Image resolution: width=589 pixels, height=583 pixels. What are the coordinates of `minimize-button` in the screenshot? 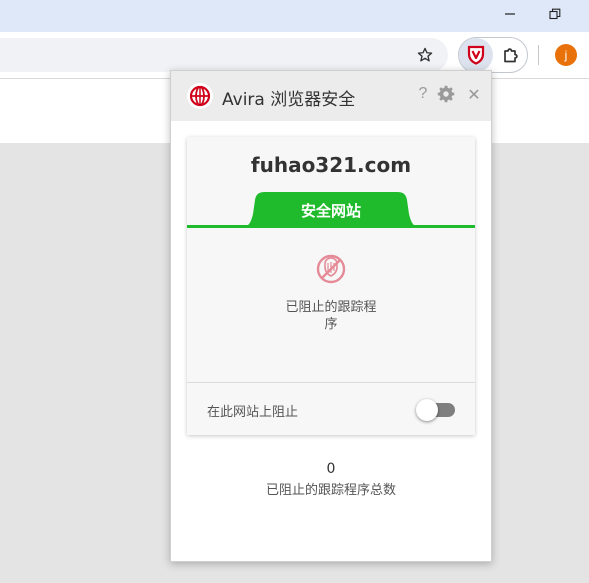 It's located at (510, 14).